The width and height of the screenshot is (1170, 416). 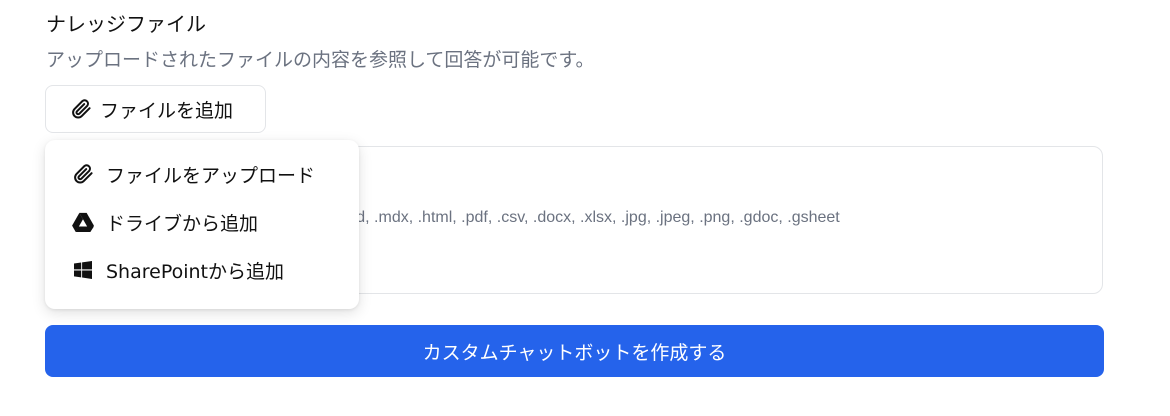 What do you see at coordinates (574, 351) in the screenshot?
I see `create-chatbot-button: カスタムチャットボットを作成する` at bounding box center [574, 351].